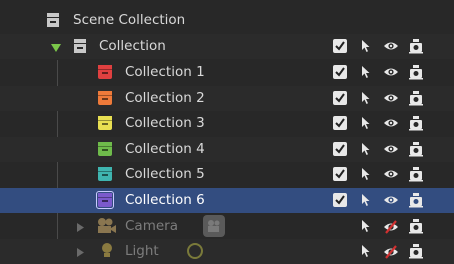 Image resolution: width=454 pixels, height=264 pixels. I want to click on collection-4-row: Collection 4, so click(227, 149).